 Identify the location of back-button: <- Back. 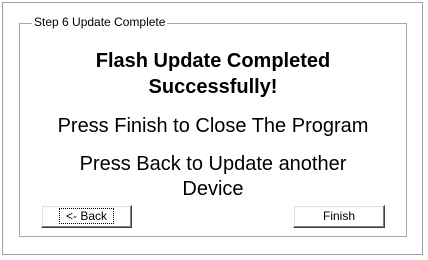
(86, 216).